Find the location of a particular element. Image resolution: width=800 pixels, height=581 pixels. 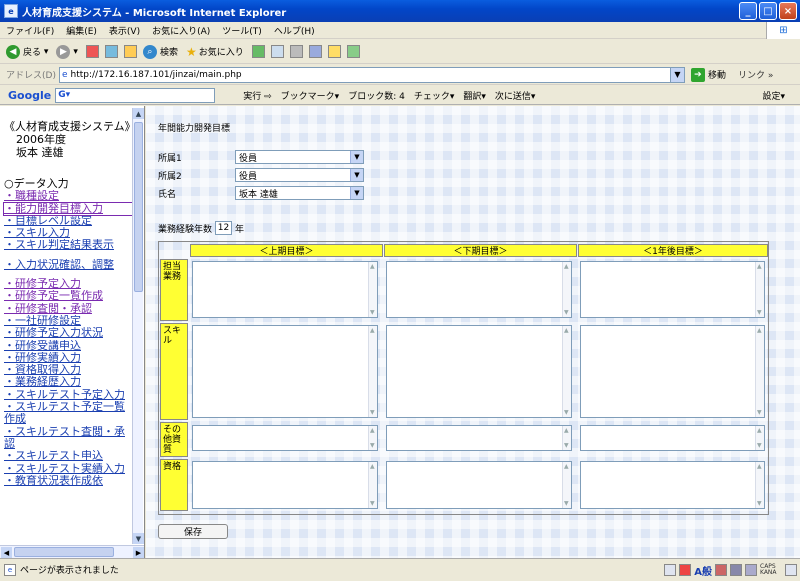

google-bookmark-button: ブックマーク▾ is located at coordinates (310, 95).